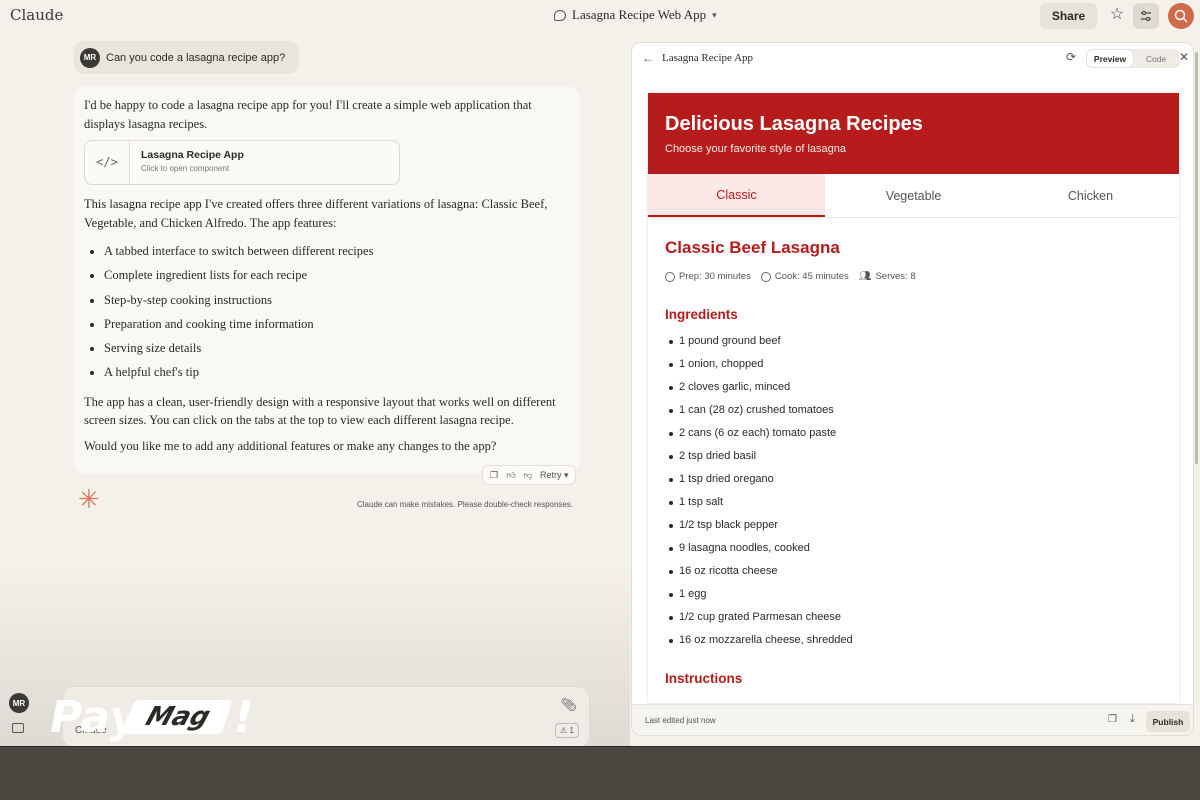  Describe the element at coordinates (715, 276) in the screenshot. I see `prep-time: Prep: 30 minutes` at that location.